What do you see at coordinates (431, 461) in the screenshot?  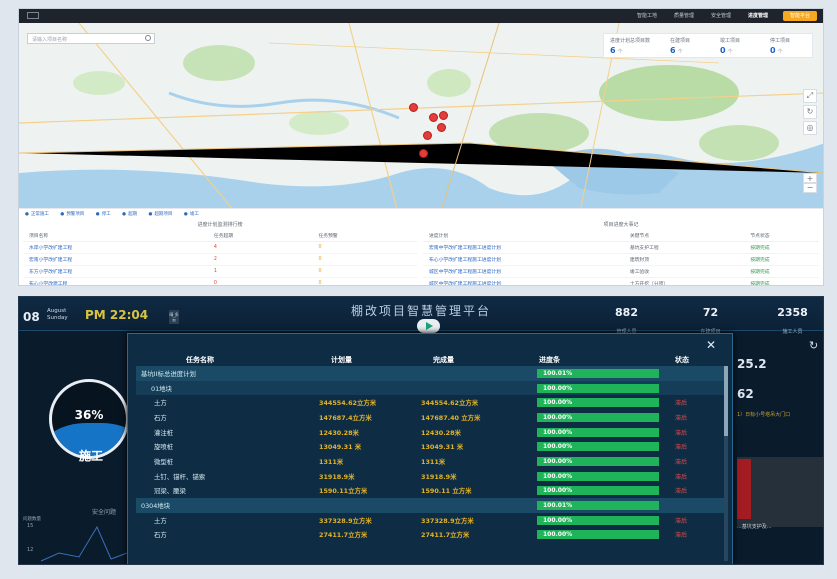 I see `task-row: 微型桩 1311米 1311米 100.00% 滞后` at bounding box center [431, 461].